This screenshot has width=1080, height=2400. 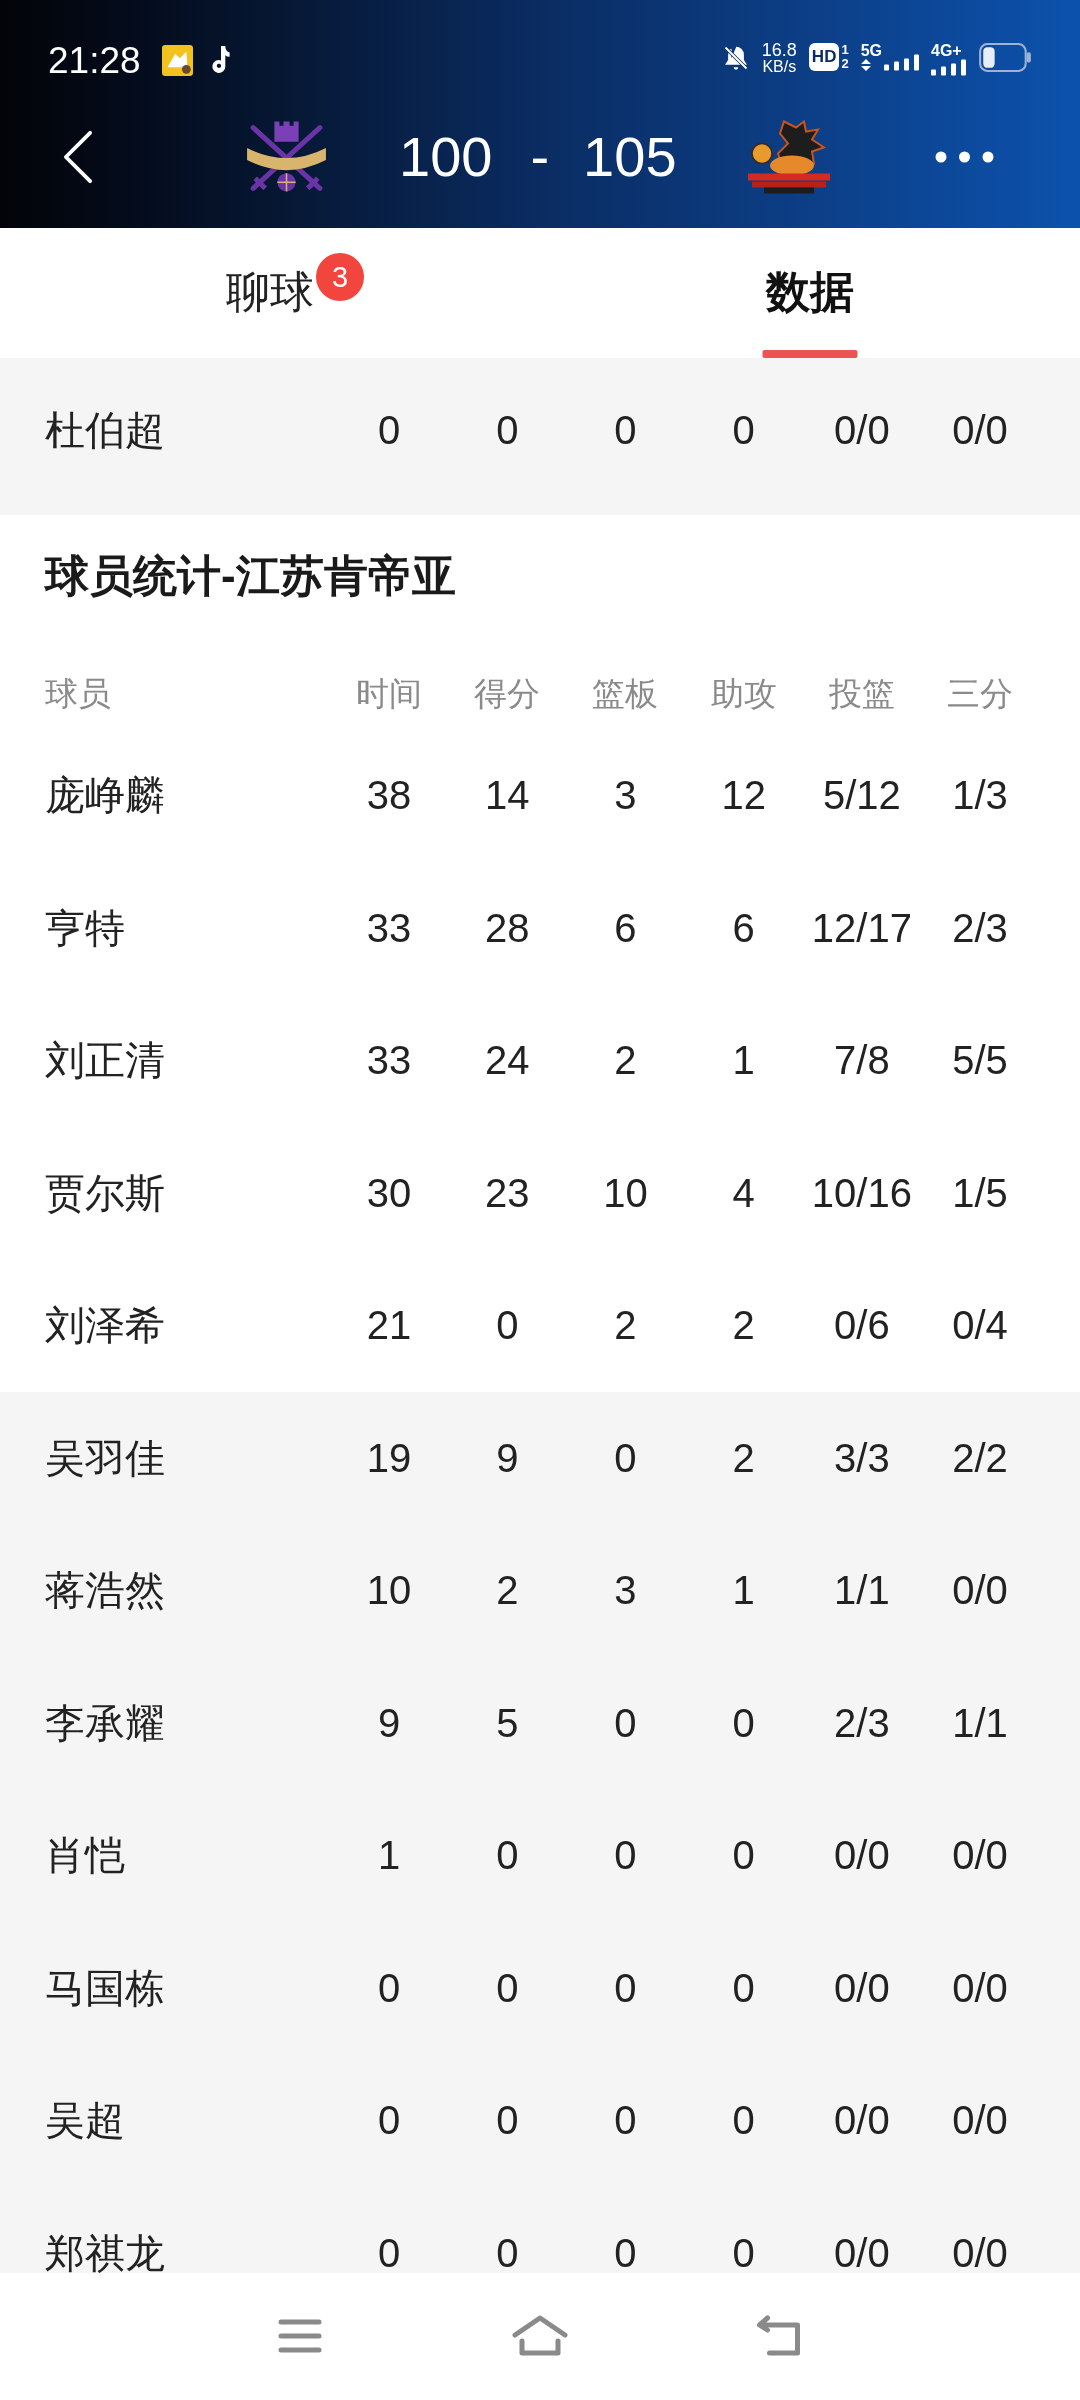 What do you see at coordinates (625, 694) in the screenshot?
I see `column-header: 篮板` at bounding box center [625, 694].